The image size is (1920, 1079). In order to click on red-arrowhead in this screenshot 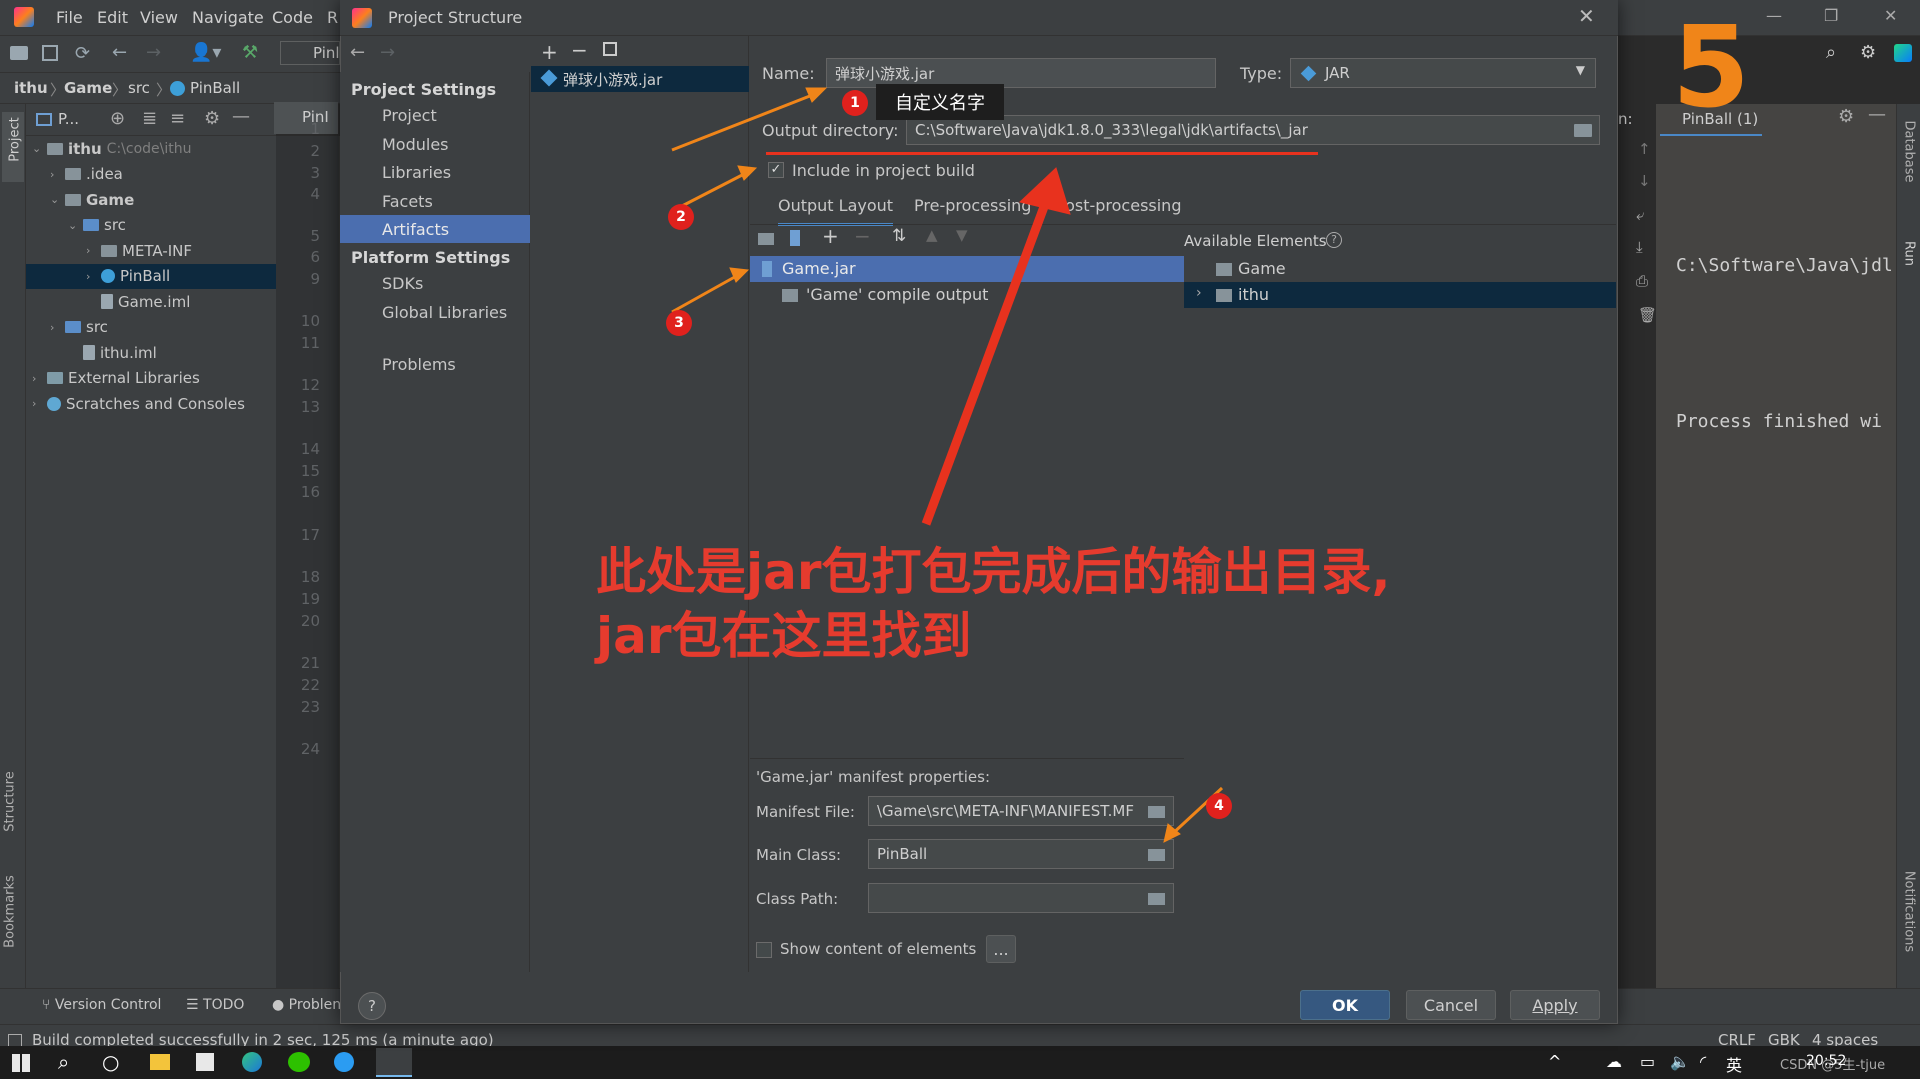, I will do `click(1044, 191)`.